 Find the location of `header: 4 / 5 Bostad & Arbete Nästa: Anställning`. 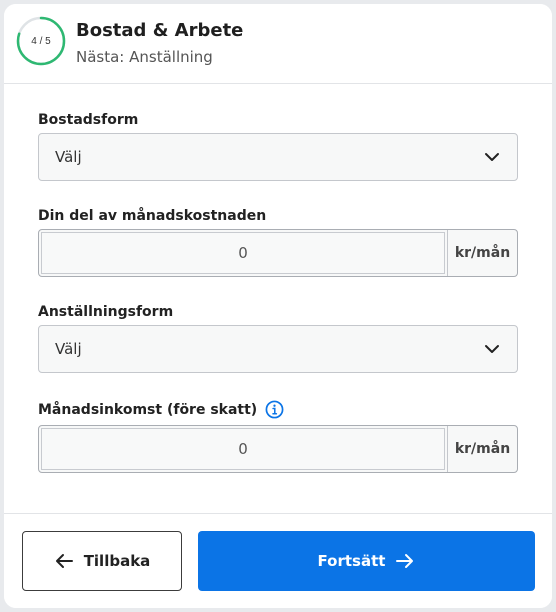

header: 4 / 5 Bostad & Arbete Nästa: Anställning is located at coordinates (278, 44).